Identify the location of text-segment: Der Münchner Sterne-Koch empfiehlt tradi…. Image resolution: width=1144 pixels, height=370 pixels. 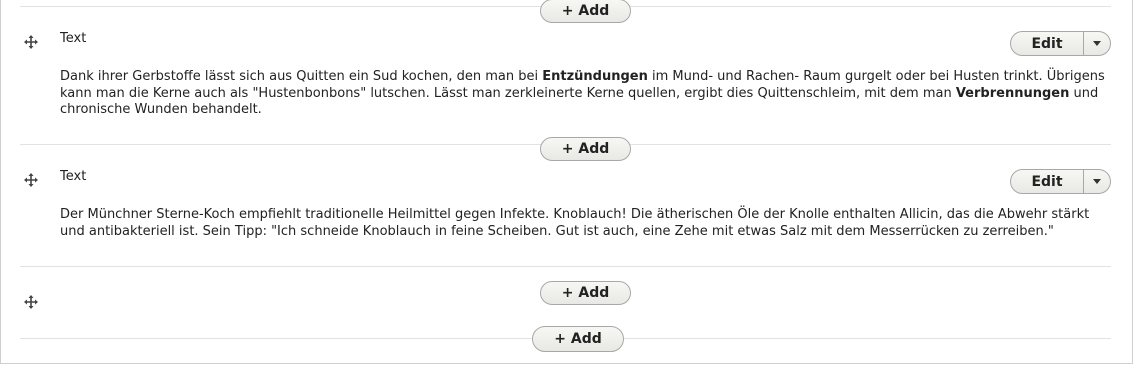
(575, 223).